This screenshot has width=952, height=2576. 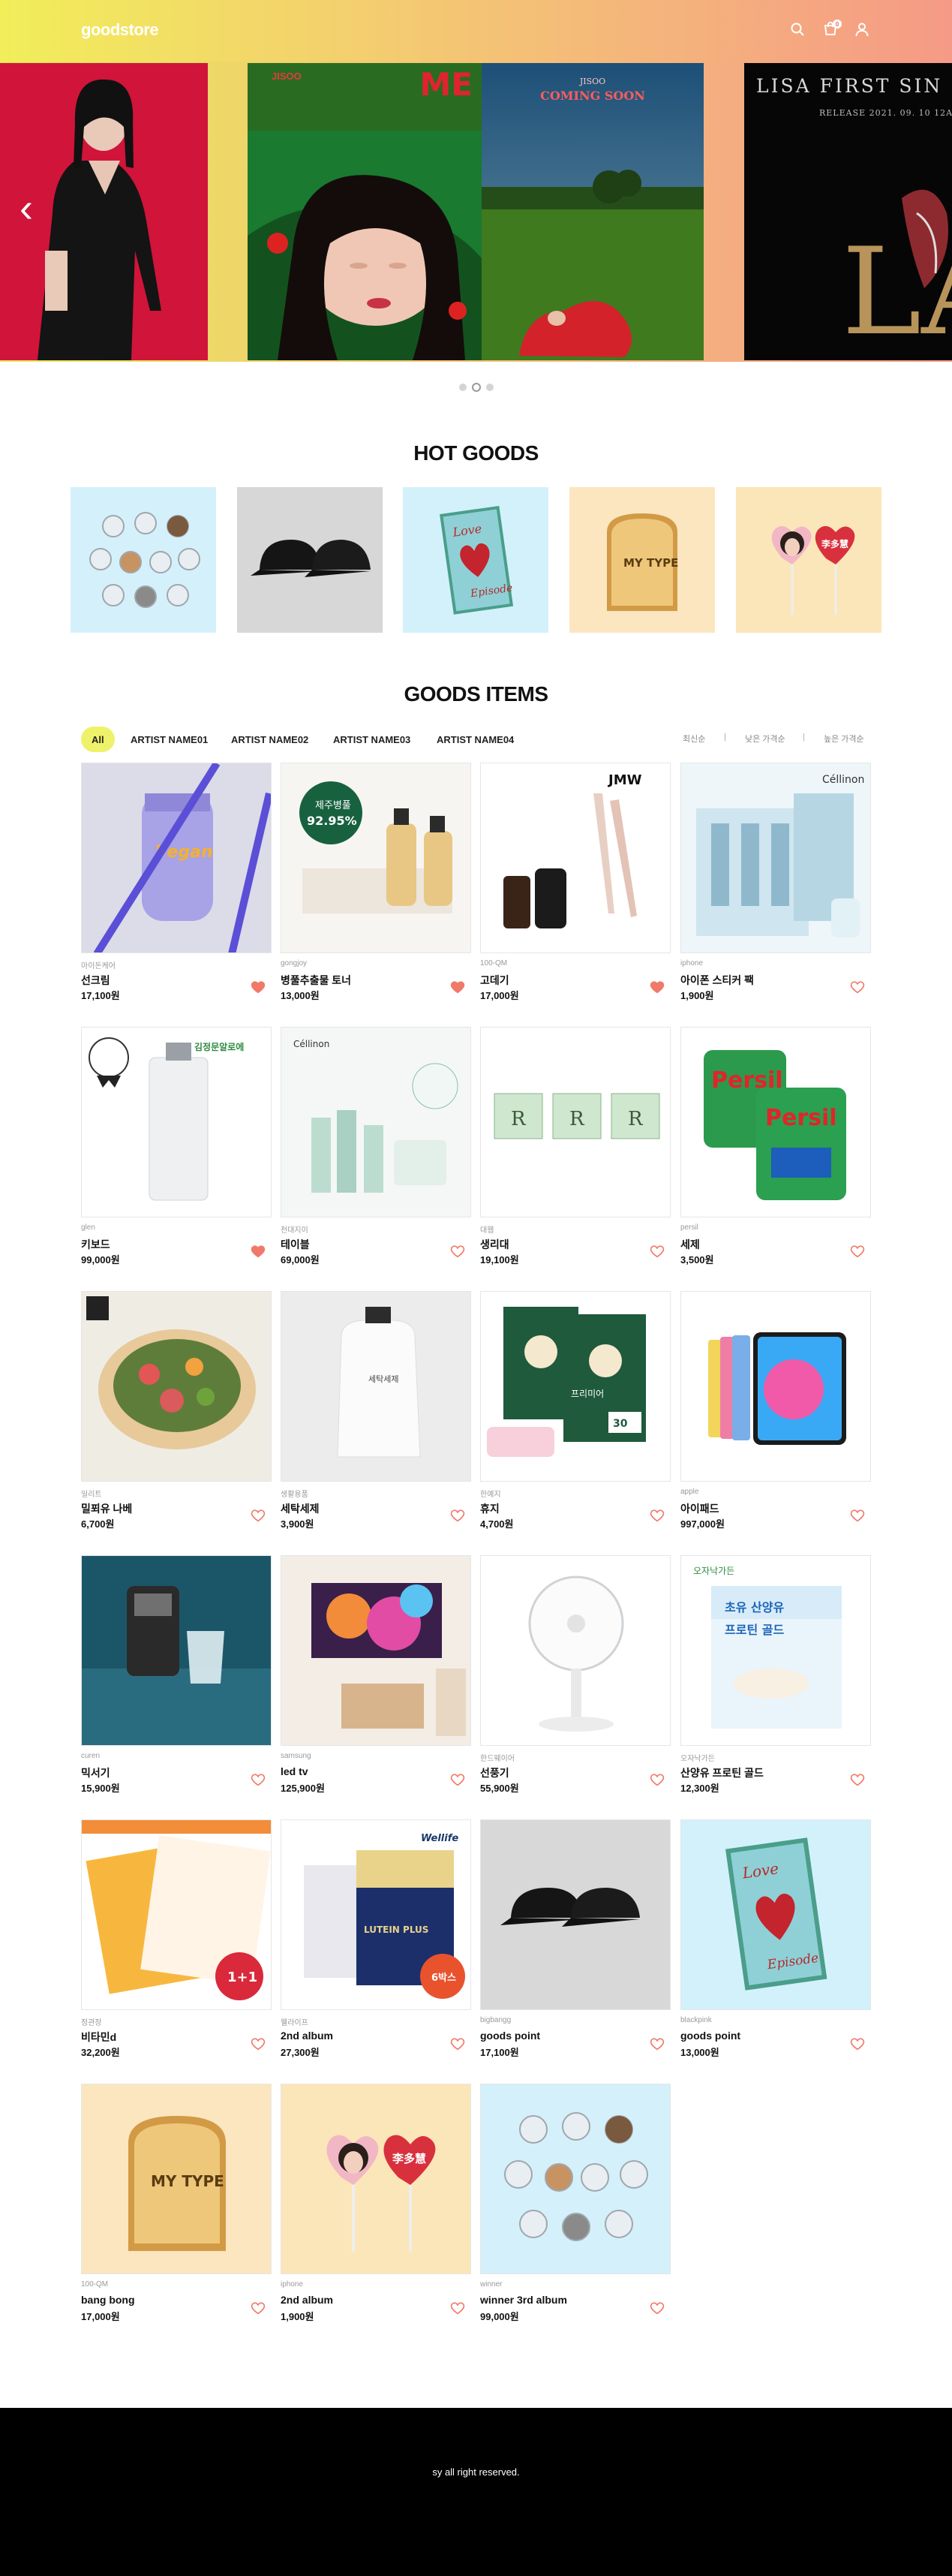 I want to click on product-name: 선풍기, so click(x=494, y=1773).